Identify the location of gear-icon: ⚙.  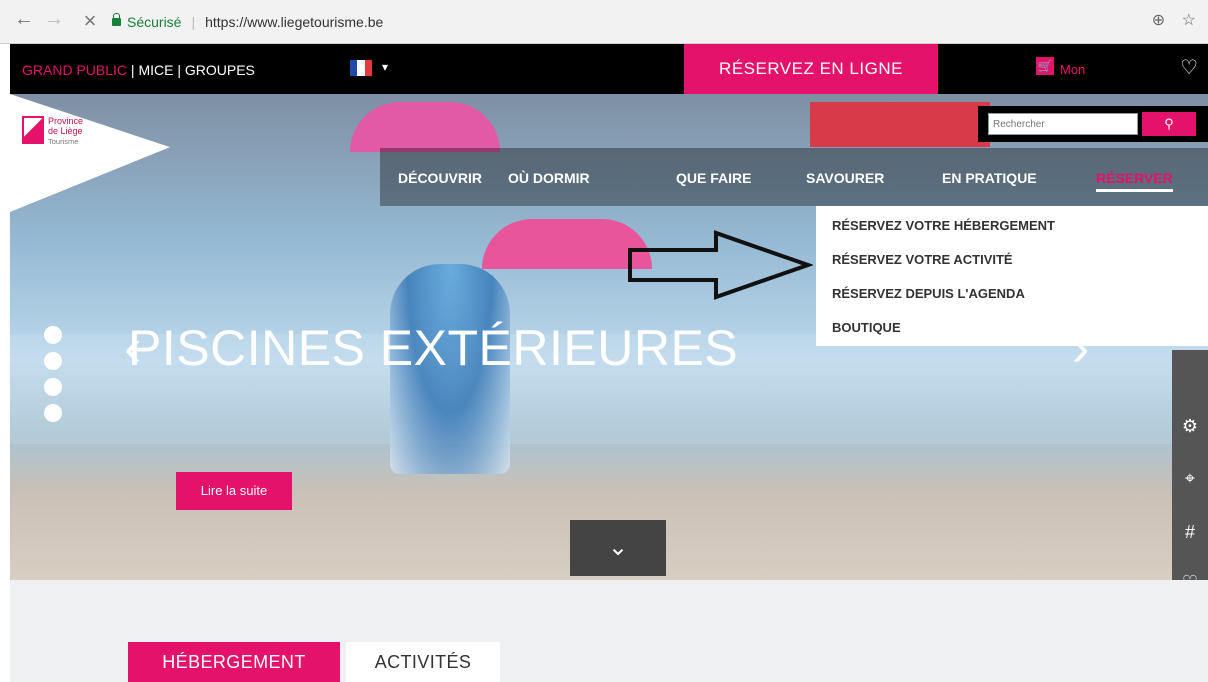
(1190, 426).